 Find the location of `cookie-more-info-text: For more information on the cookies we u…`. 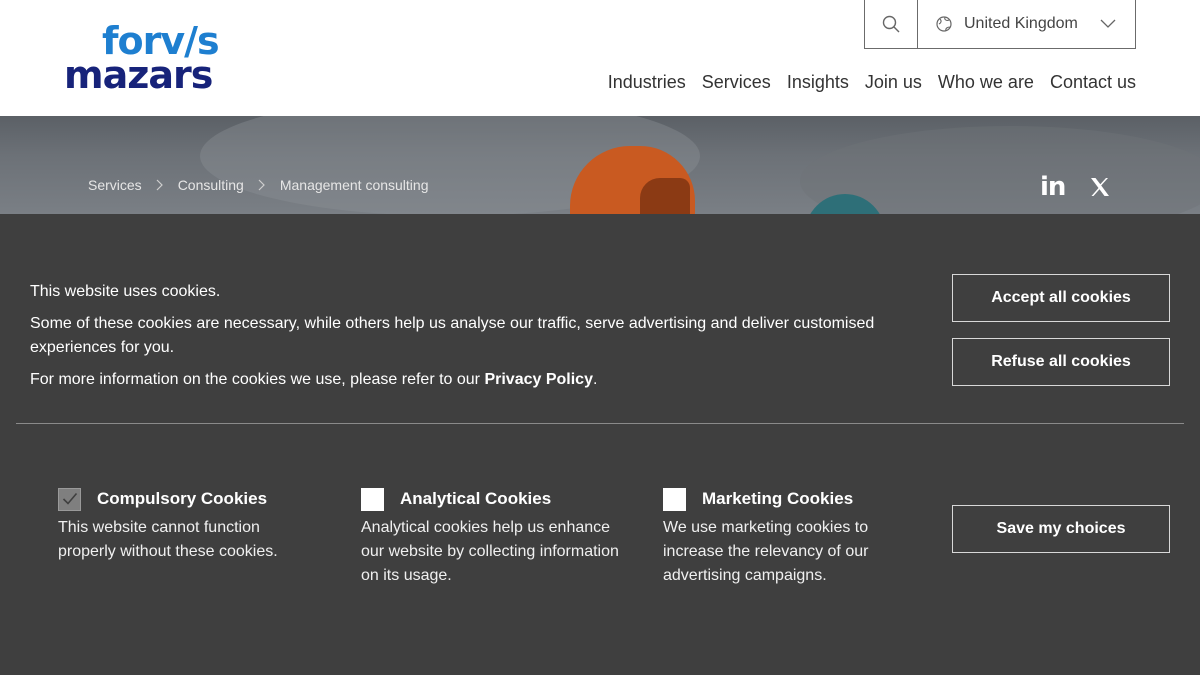

cookie-more-info-text: For more information on the cookies we u… is located at coordinates (257, 379).